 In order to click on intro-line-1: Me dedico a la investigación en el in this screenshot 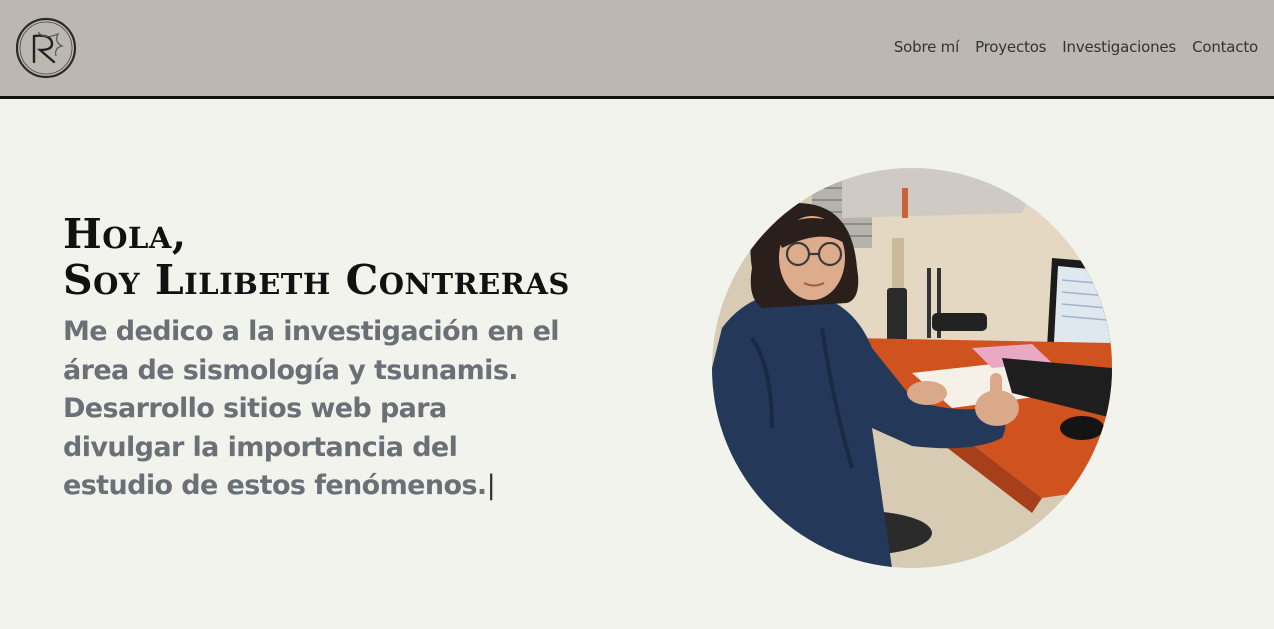, I will do `click(311, 331)`.